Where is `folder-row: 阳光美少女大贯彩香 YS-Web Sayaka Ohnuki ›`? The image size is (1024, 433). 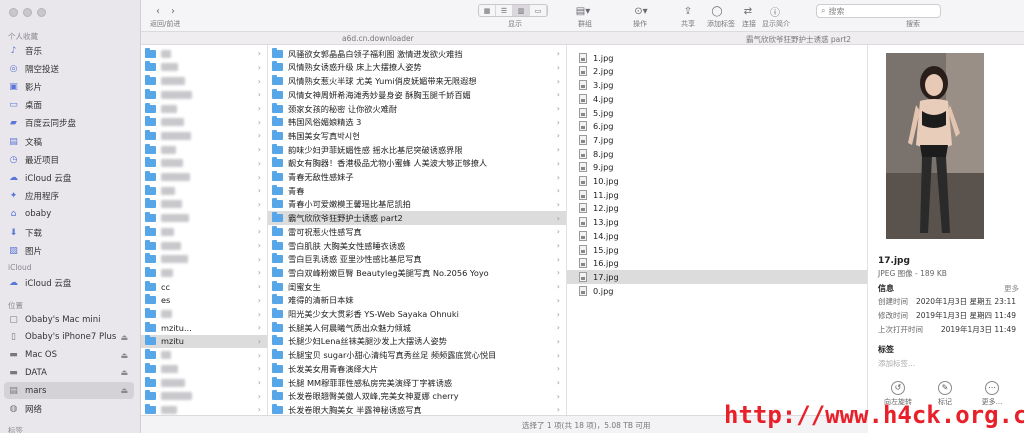
folder-row: 阳光美少女大贯彩香 YS-Web Sayaka Ohnuki › is located at coordinates (417, 314).